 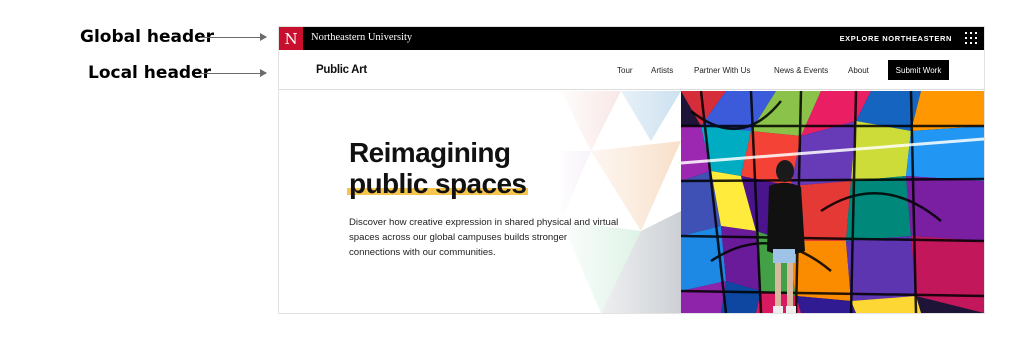 I want to click on hero-image-fade, so click(x=621, y=202).